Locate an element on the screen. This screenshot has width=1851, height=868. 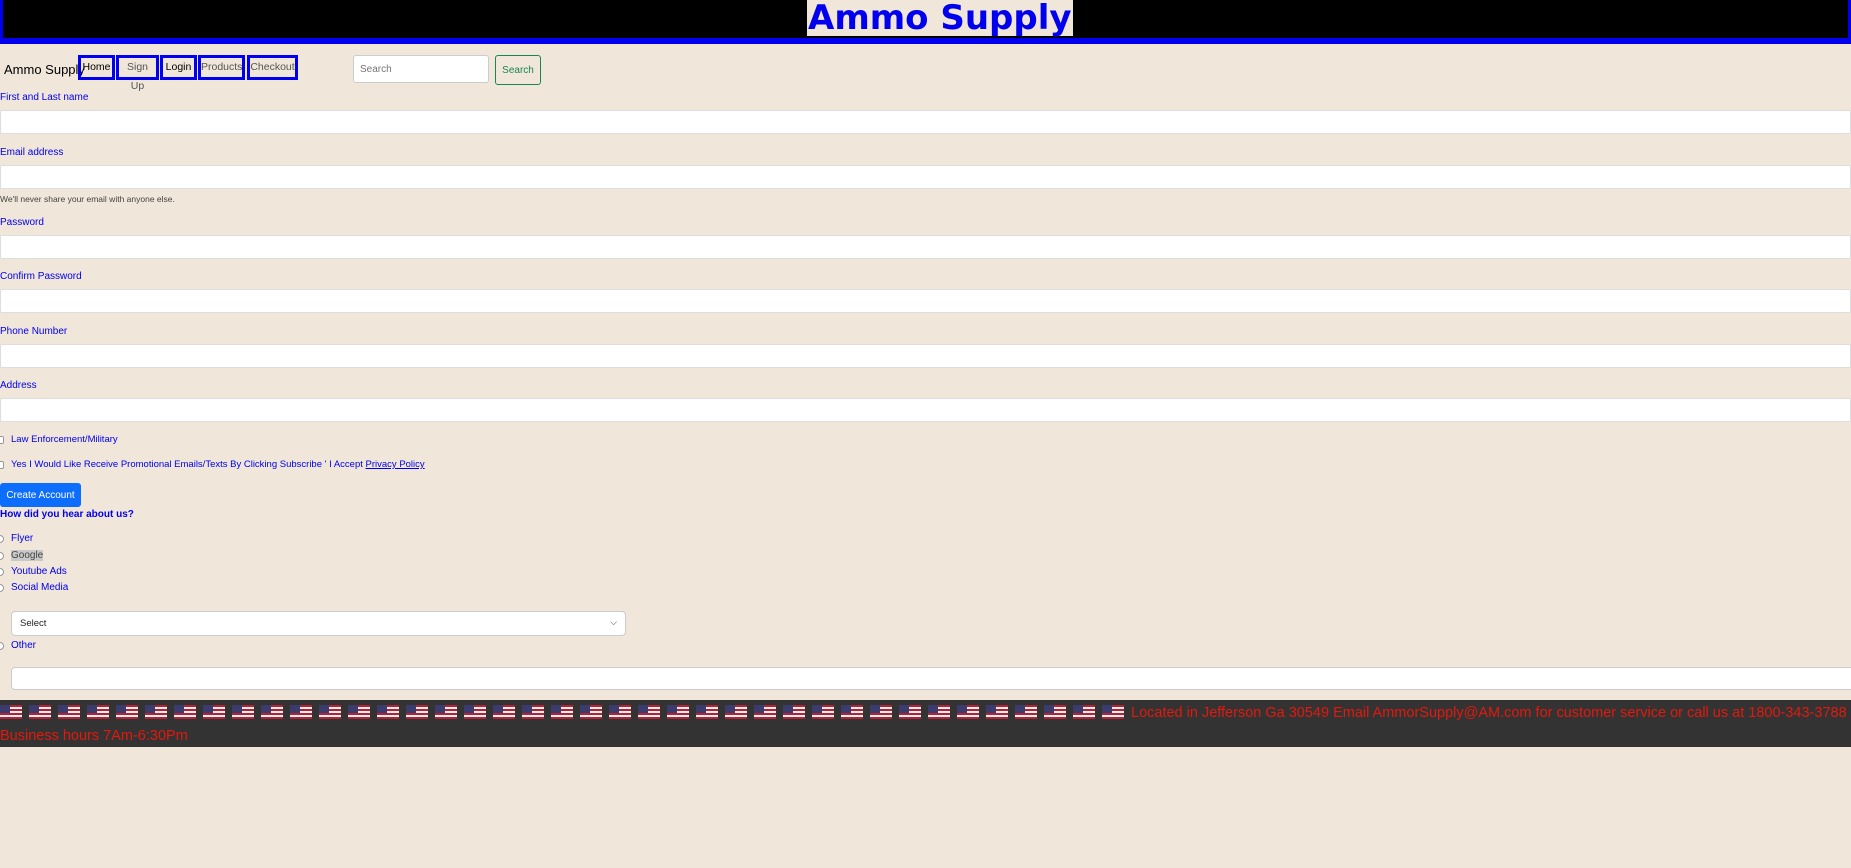
password-label: Password is located at coordinates (22, 222).